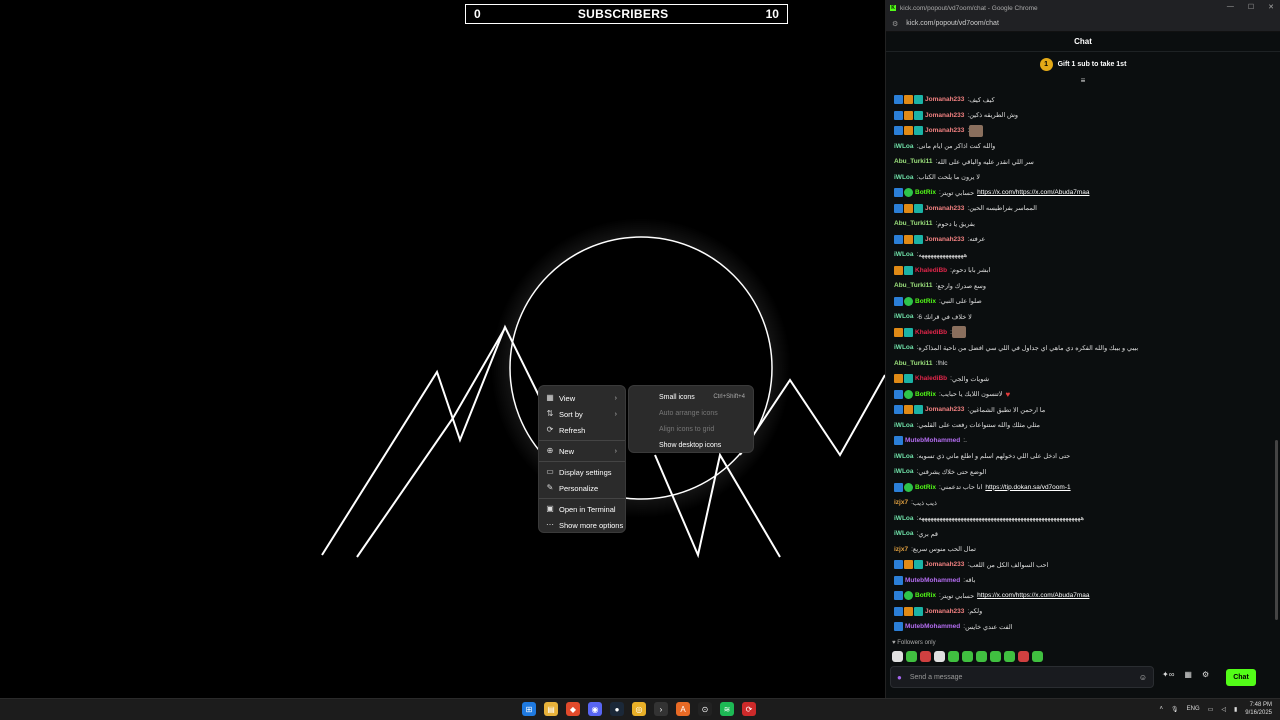 This screenshot has width=1280, height=720. I want to click on close-icon: ✕, so click(1271, 7).